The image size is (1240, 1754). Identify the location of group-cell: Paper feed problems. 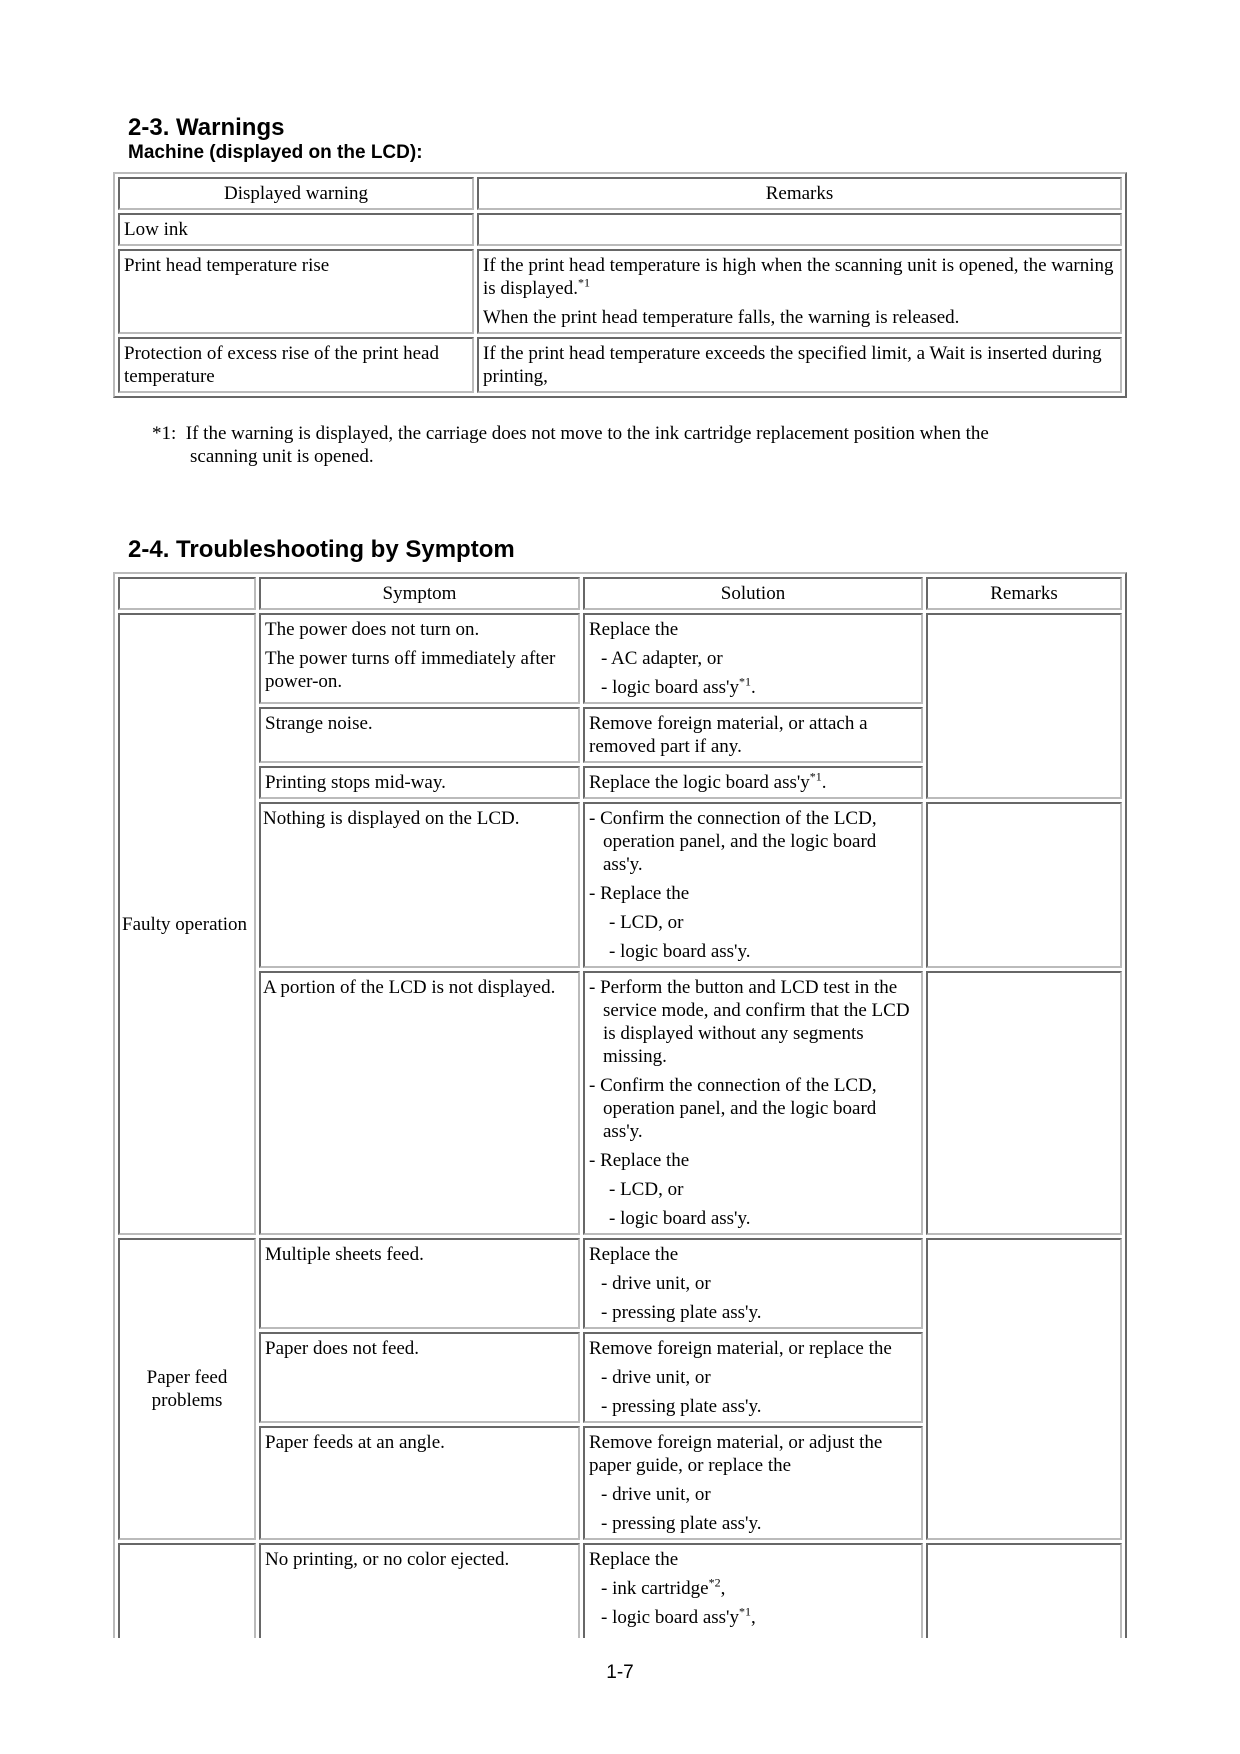
(187, 1389).